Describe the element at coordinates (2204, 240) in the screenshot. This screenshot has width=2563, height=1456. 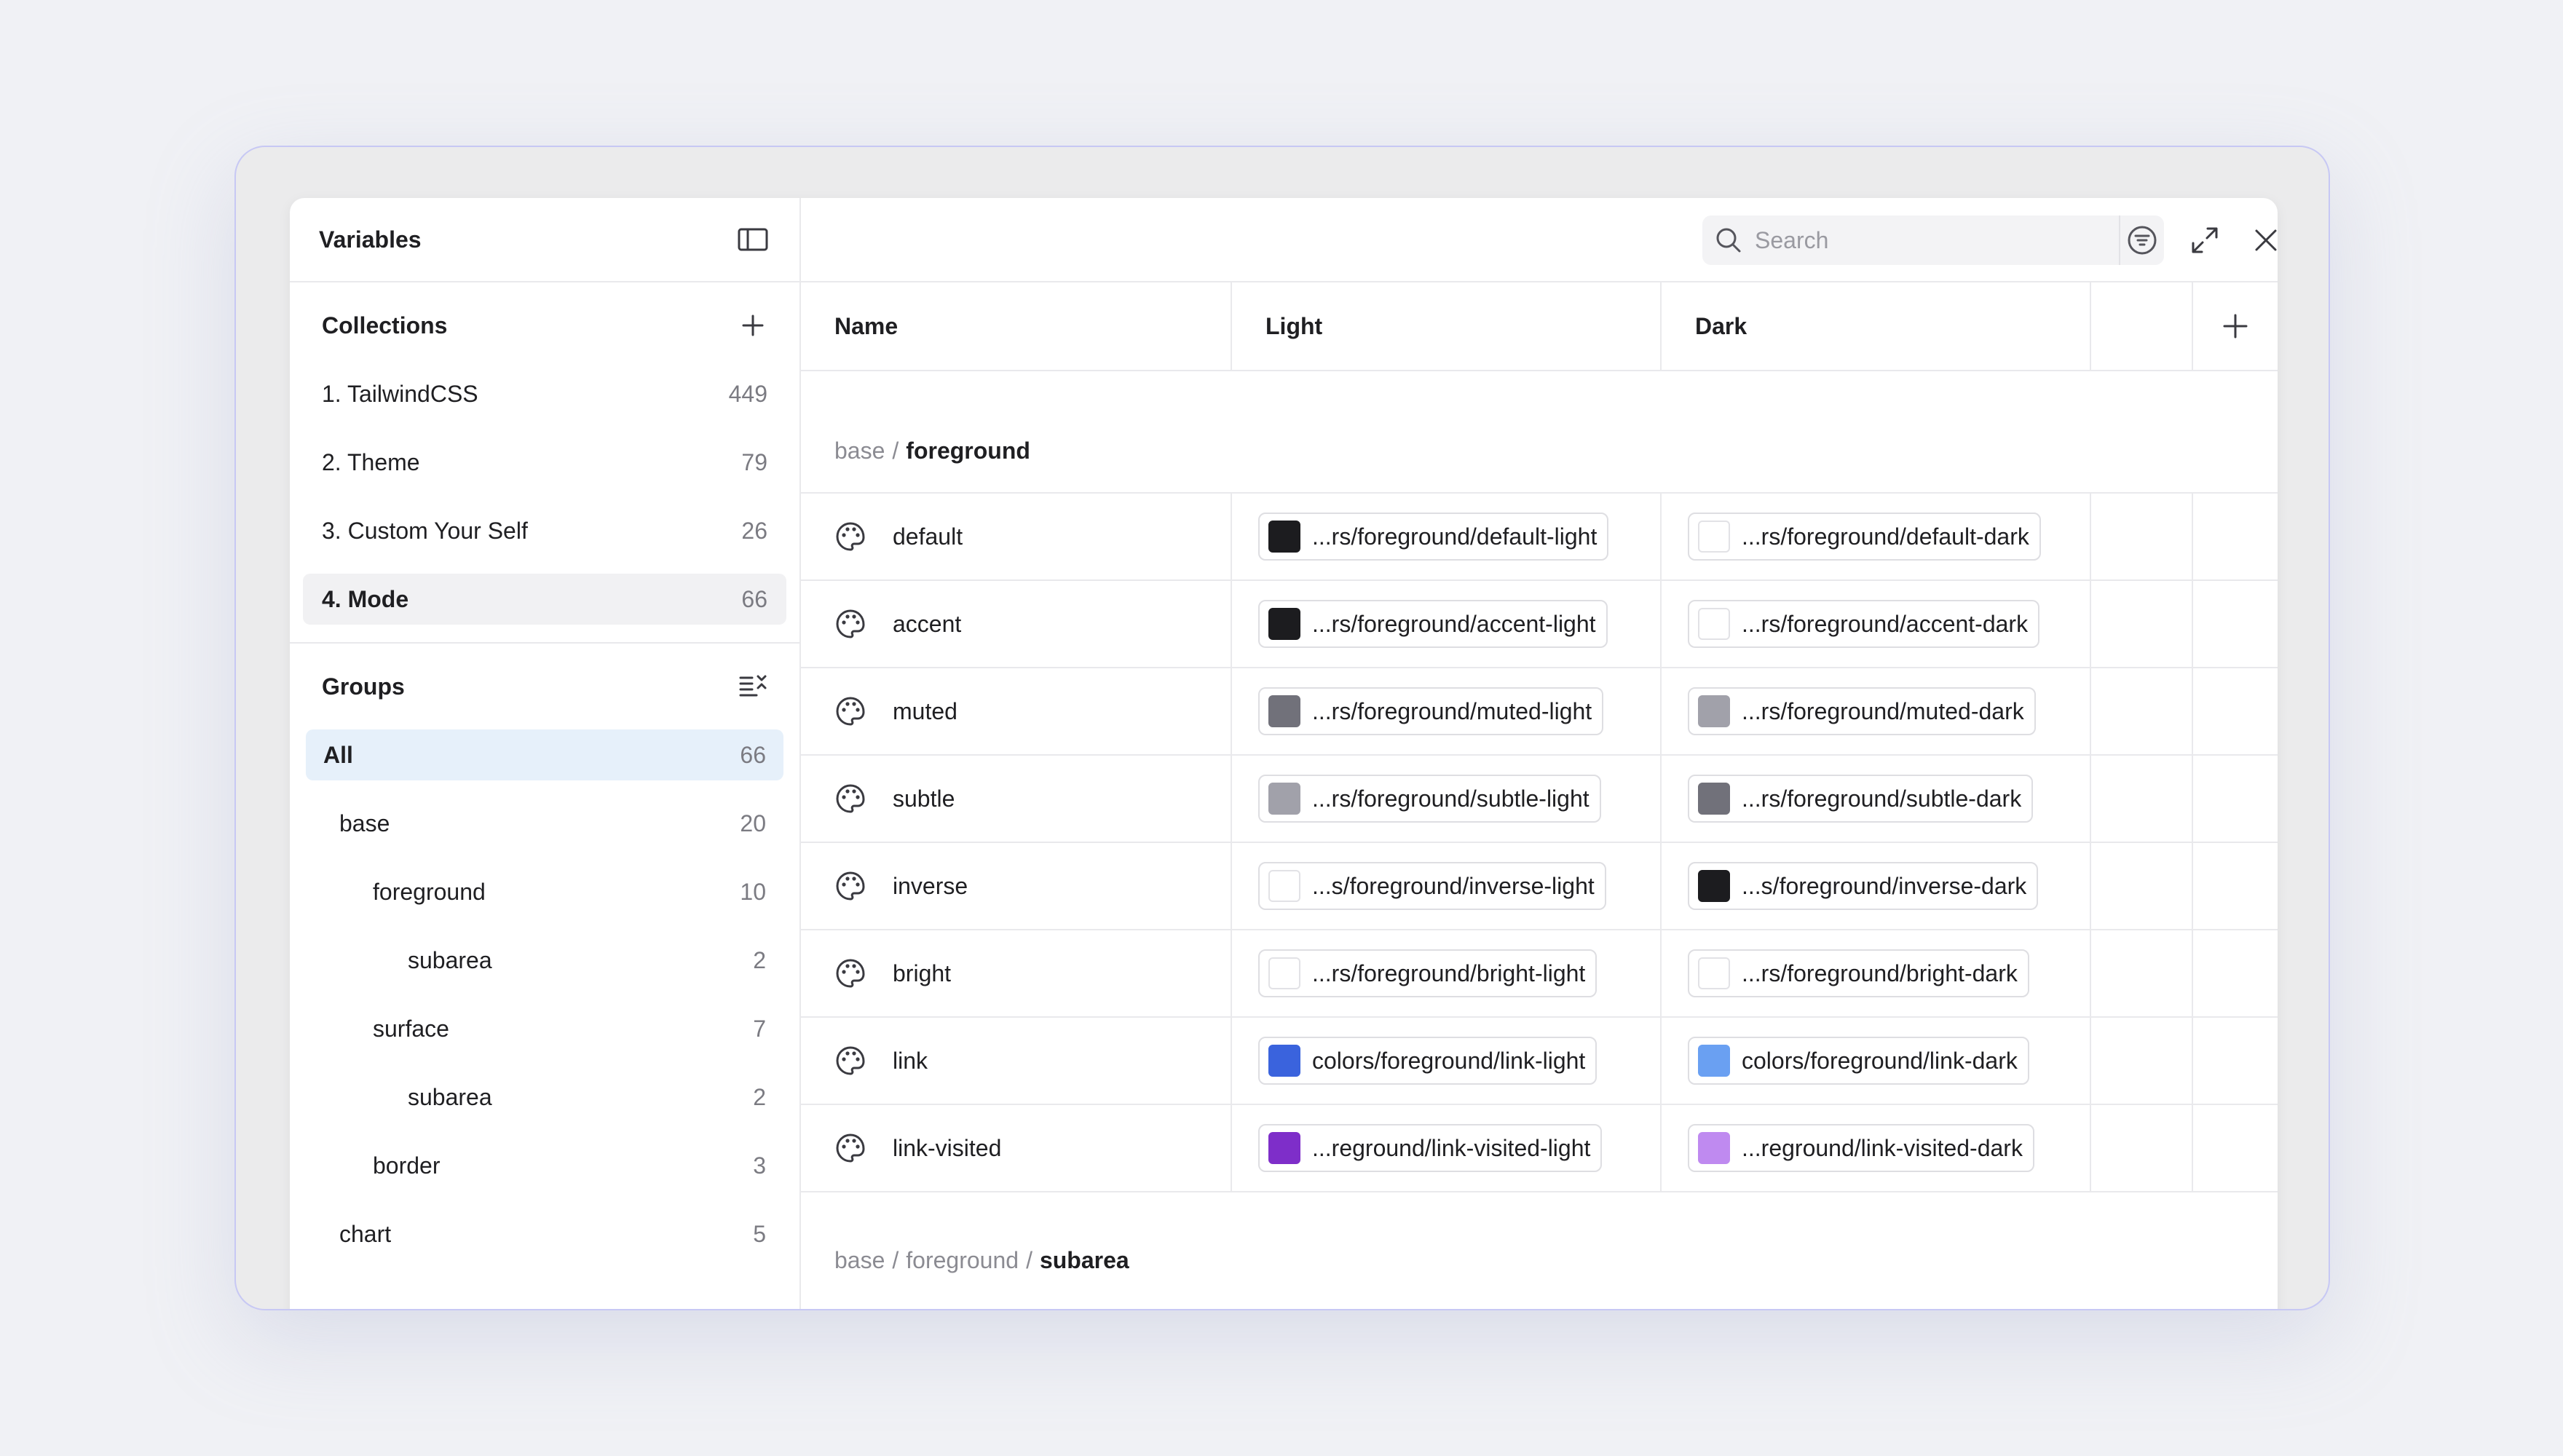
I see `expand-icon` at that location.